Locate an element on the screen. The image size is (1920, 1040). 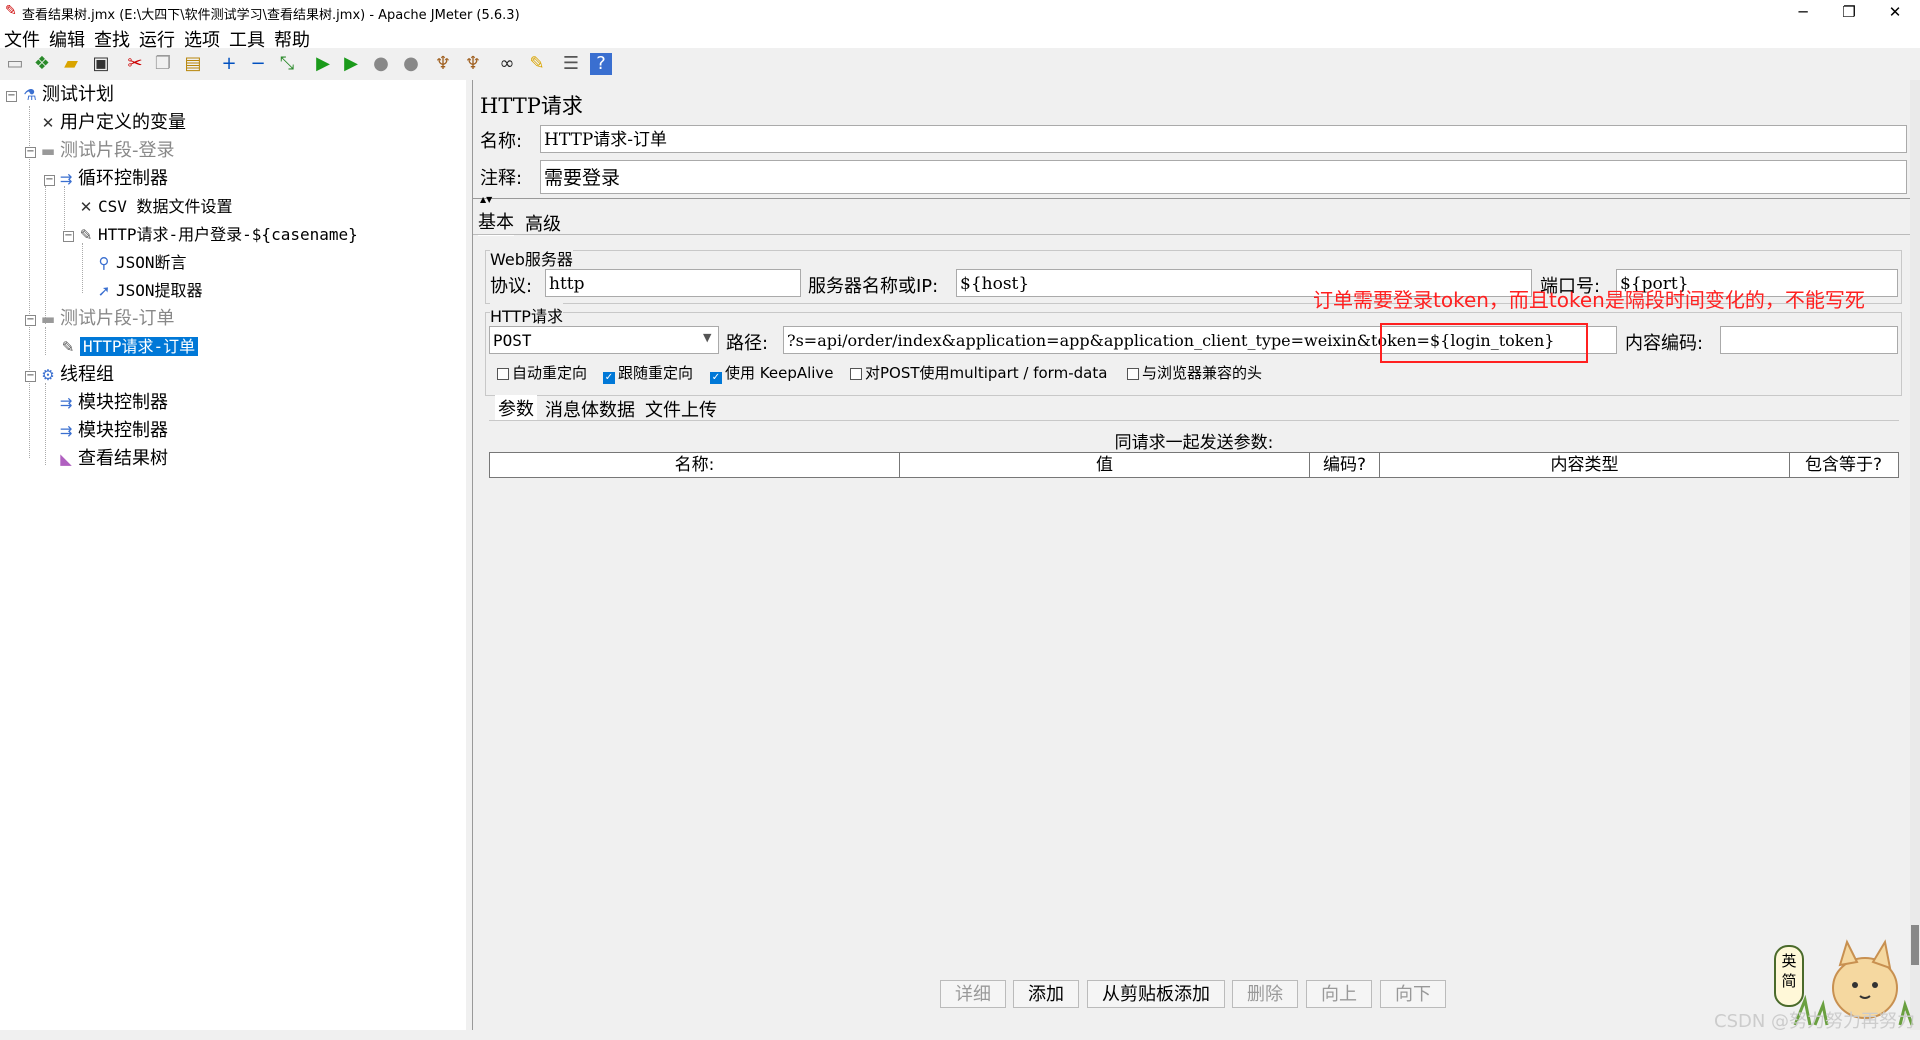
comment-field: 需要登录 is located at coordinates (1223, 177).